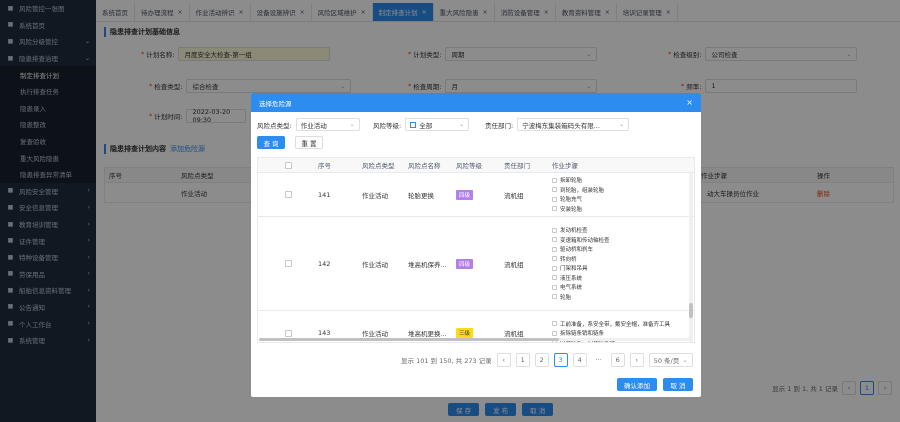 This screenshot has height=422, width=900. What do you see at coordinates (327, 124) in the screenshot?
I see `filter-type-select: 作业活动 ⌄` at bounding box center [327, 124].